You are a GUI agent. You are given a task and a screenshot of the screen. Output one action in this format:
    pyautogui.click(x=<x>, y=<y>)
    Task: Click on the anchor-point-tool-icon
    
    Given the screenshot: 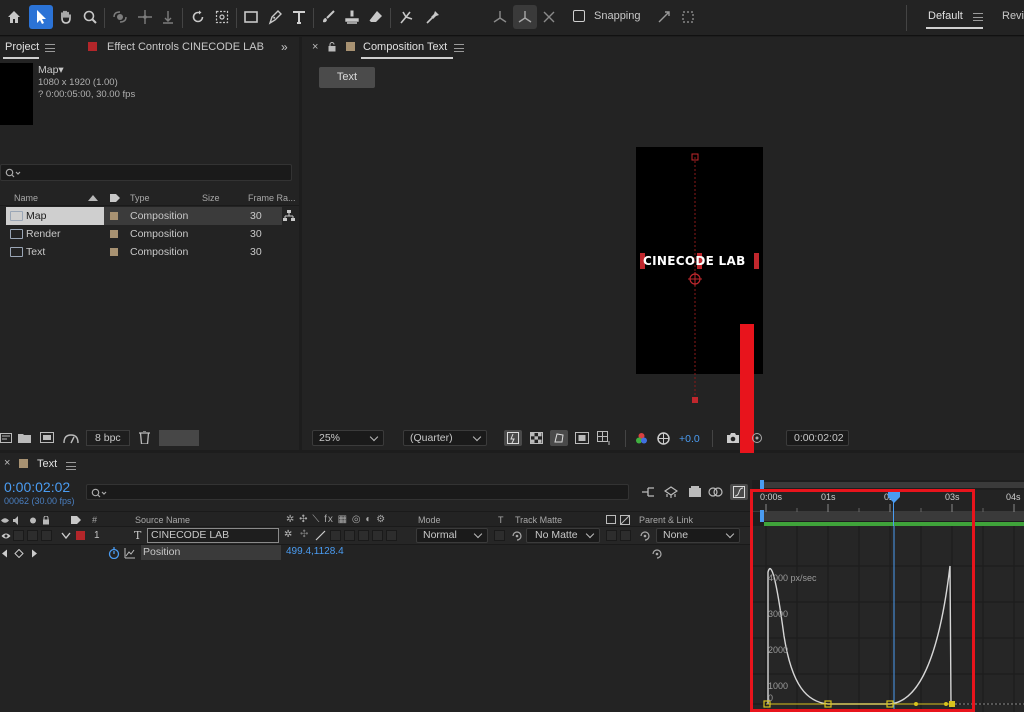 What is the action you would take?
    pyautogui.click(x=222, y=17)
    